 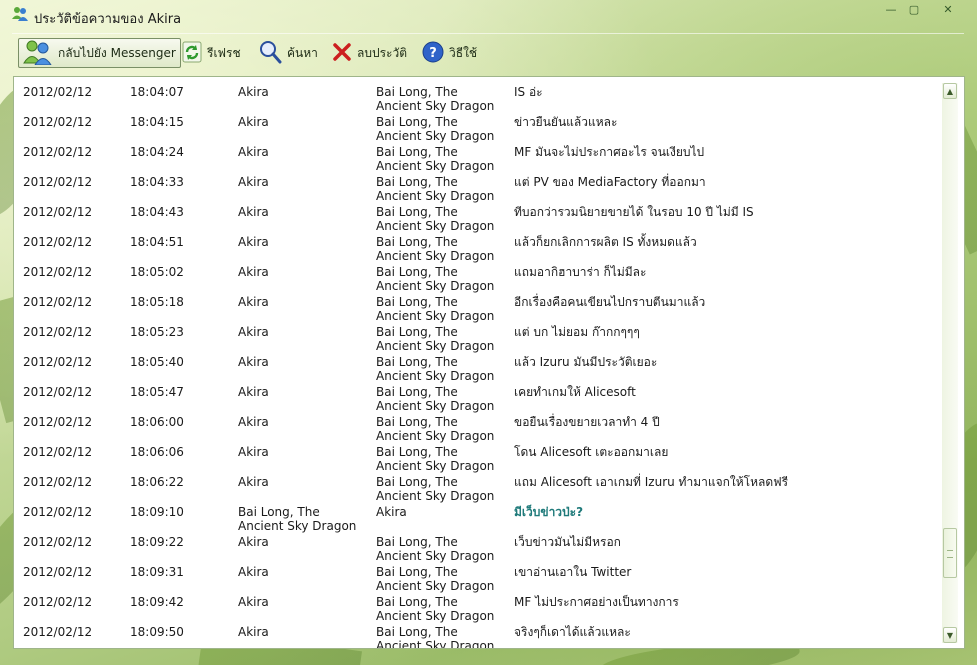 What do you see at coordinates (157, 572) in the screenshot?
I see `message-time: 18:09:31` at bounding box center [157, 572].